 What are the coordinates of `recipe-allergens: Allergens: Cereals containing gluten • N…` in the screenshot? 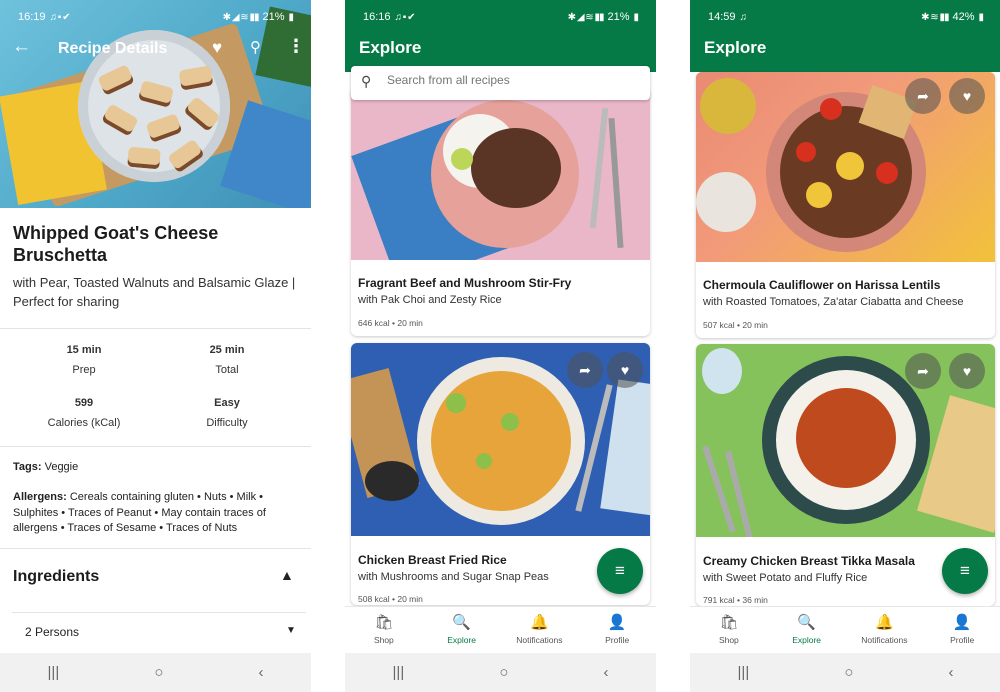 It's located at (155, 513).